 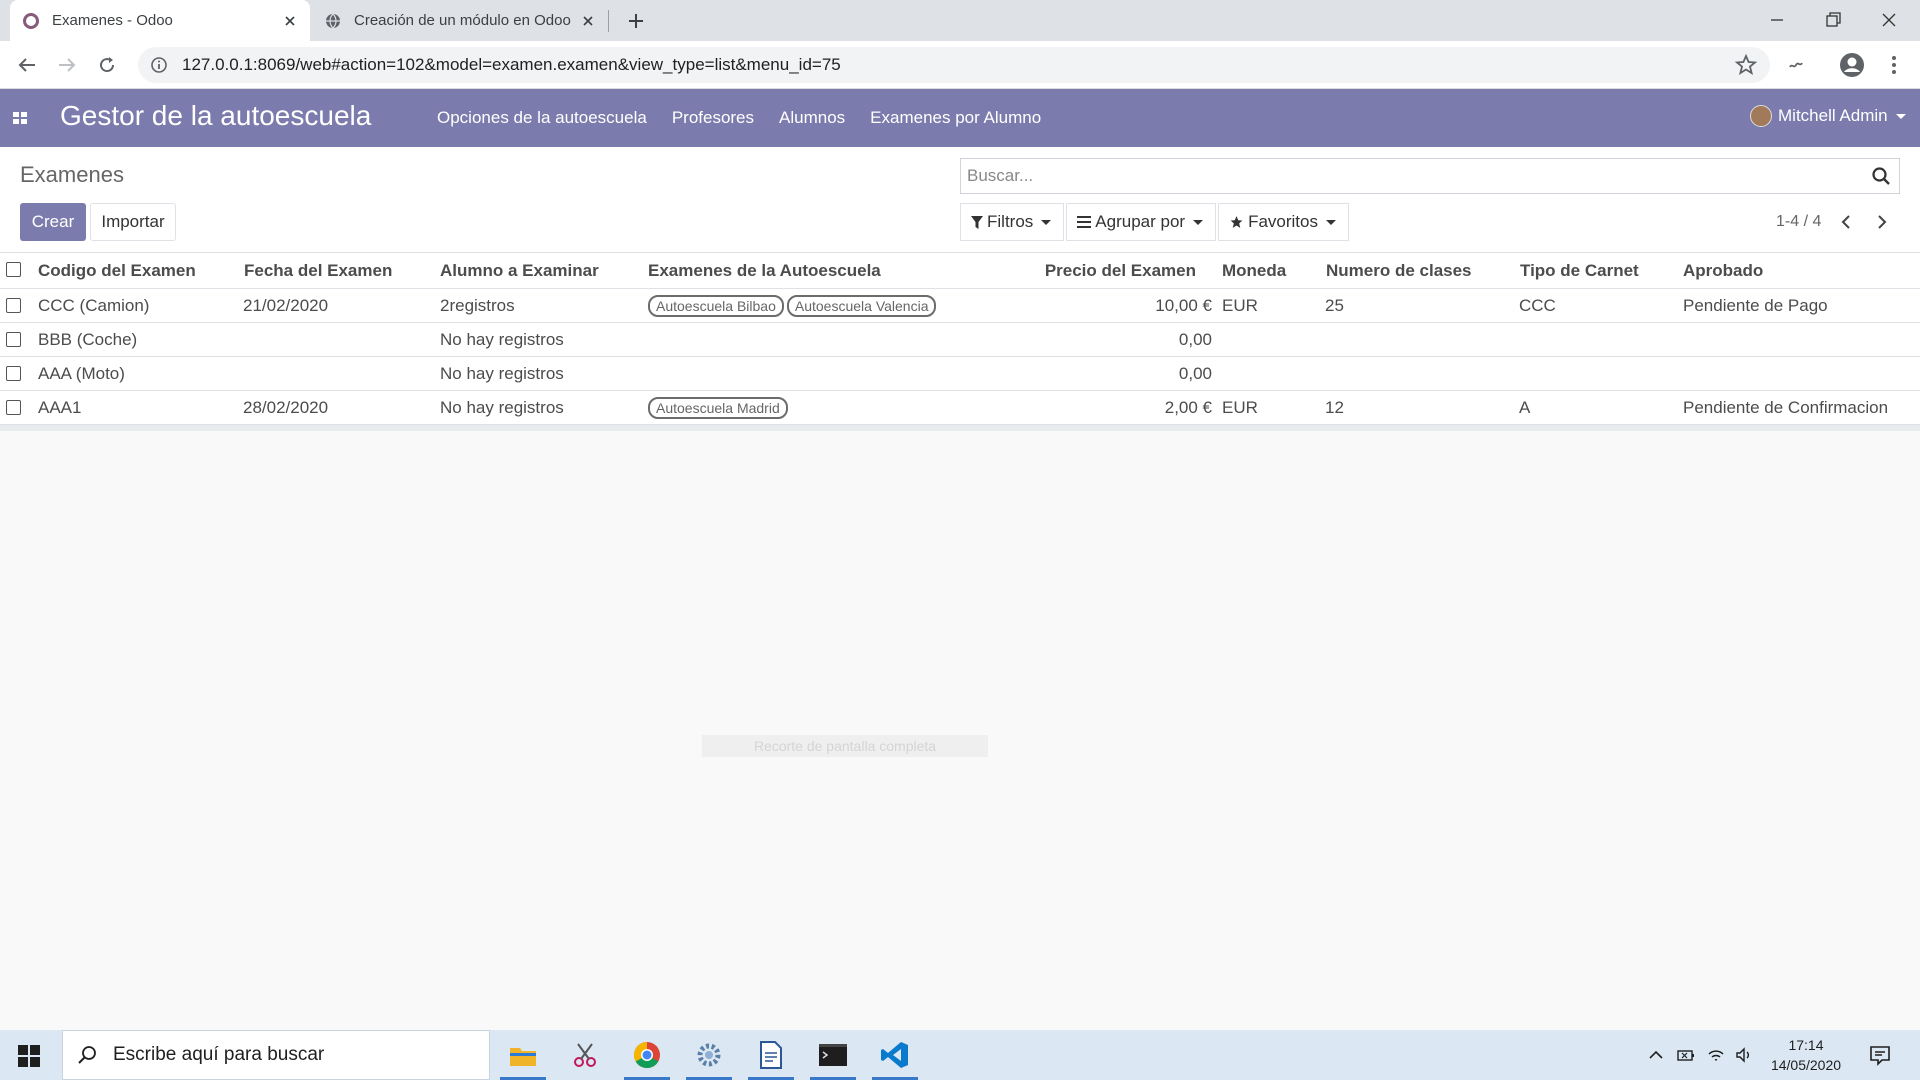 What do you see at coordinates (67, 65) in the screenshot?
I see `forward-arrow-icon` at bounding box center [67, 65].